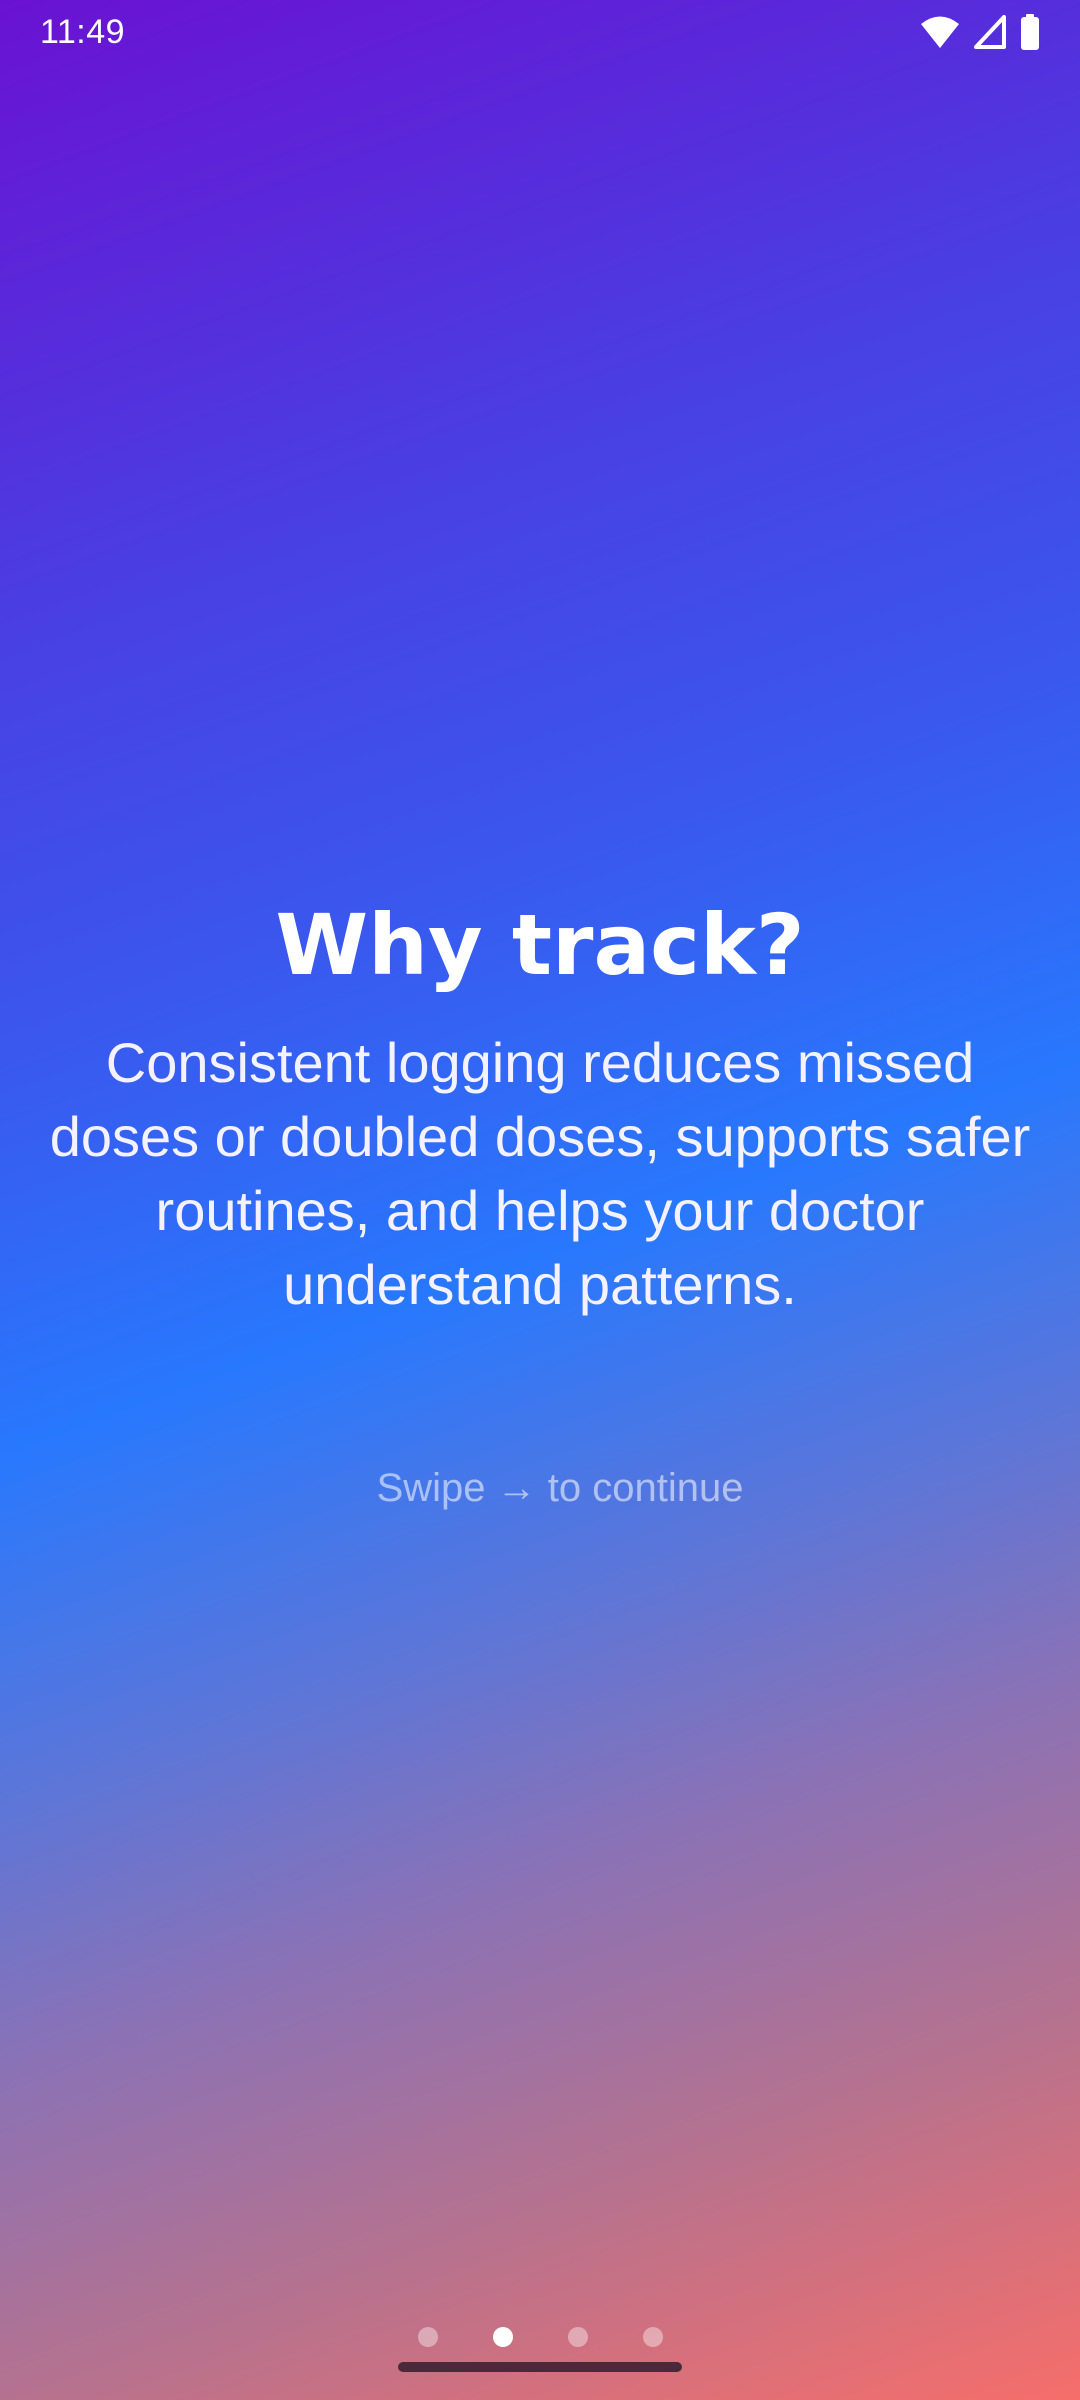 Image resolution: width=1080 pixels, height=2400 pixels. Describe the element at coordinates (83, 31) in the screenshot. I see `status-time: 11:49` at that location.